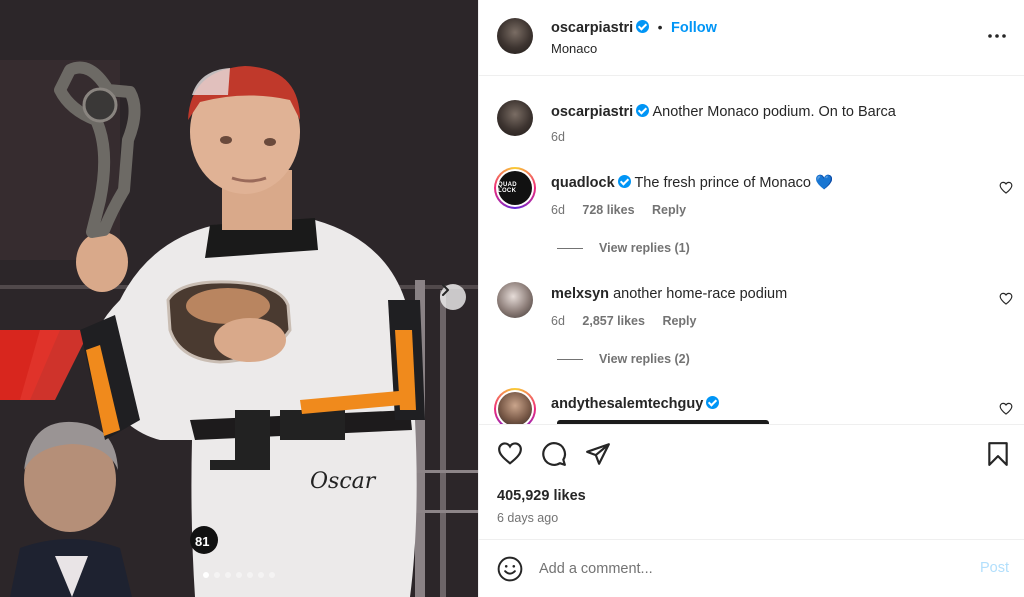 This screenshot has width=1024, height=597. Describe the element at coordinates (751, 38) in the screenshot. I see `post-header: oscarpiastri • Follow Monaco` at that location.